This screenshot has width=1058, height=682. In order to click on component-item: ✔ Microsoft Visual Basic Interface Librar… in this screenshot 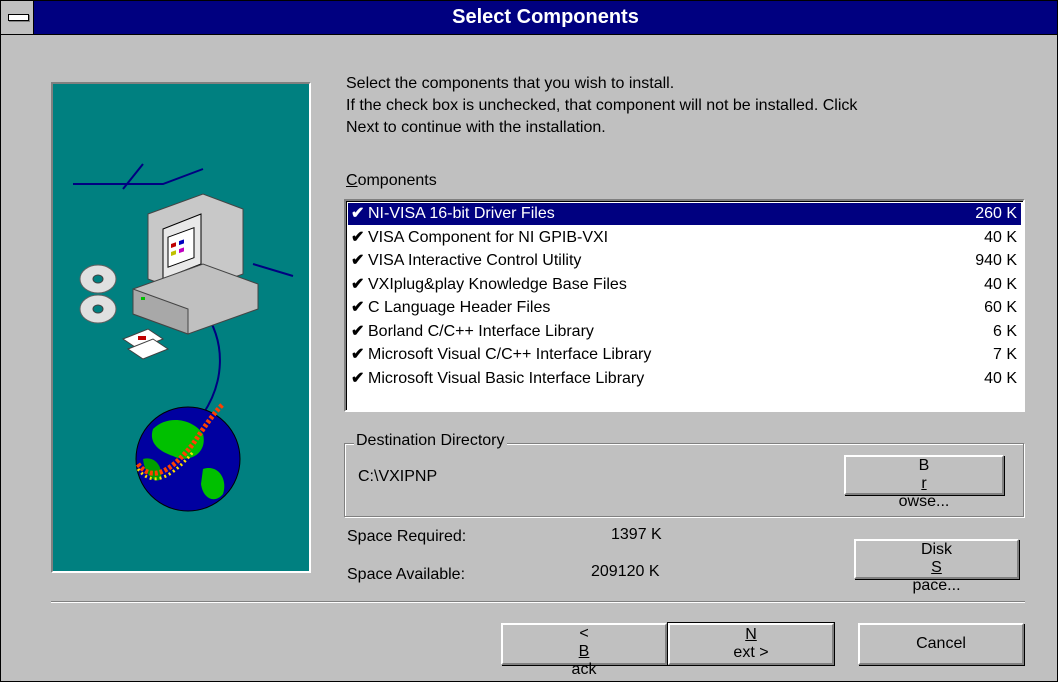, I will do `click(684, 379)`.